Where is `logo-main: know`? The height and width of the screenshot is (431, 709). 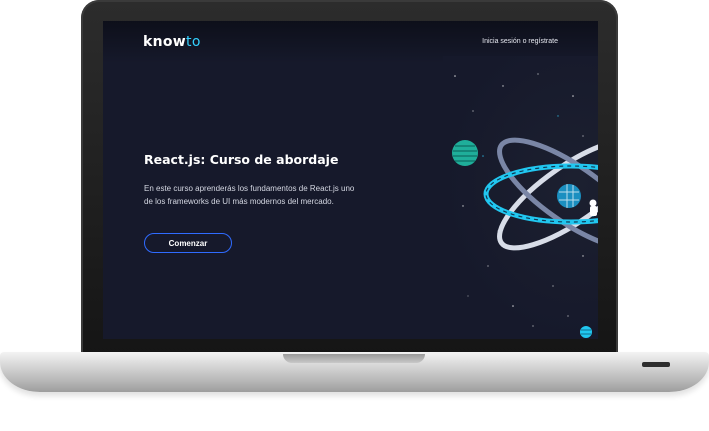 logo-main: know is located at coordinates (165, 42).